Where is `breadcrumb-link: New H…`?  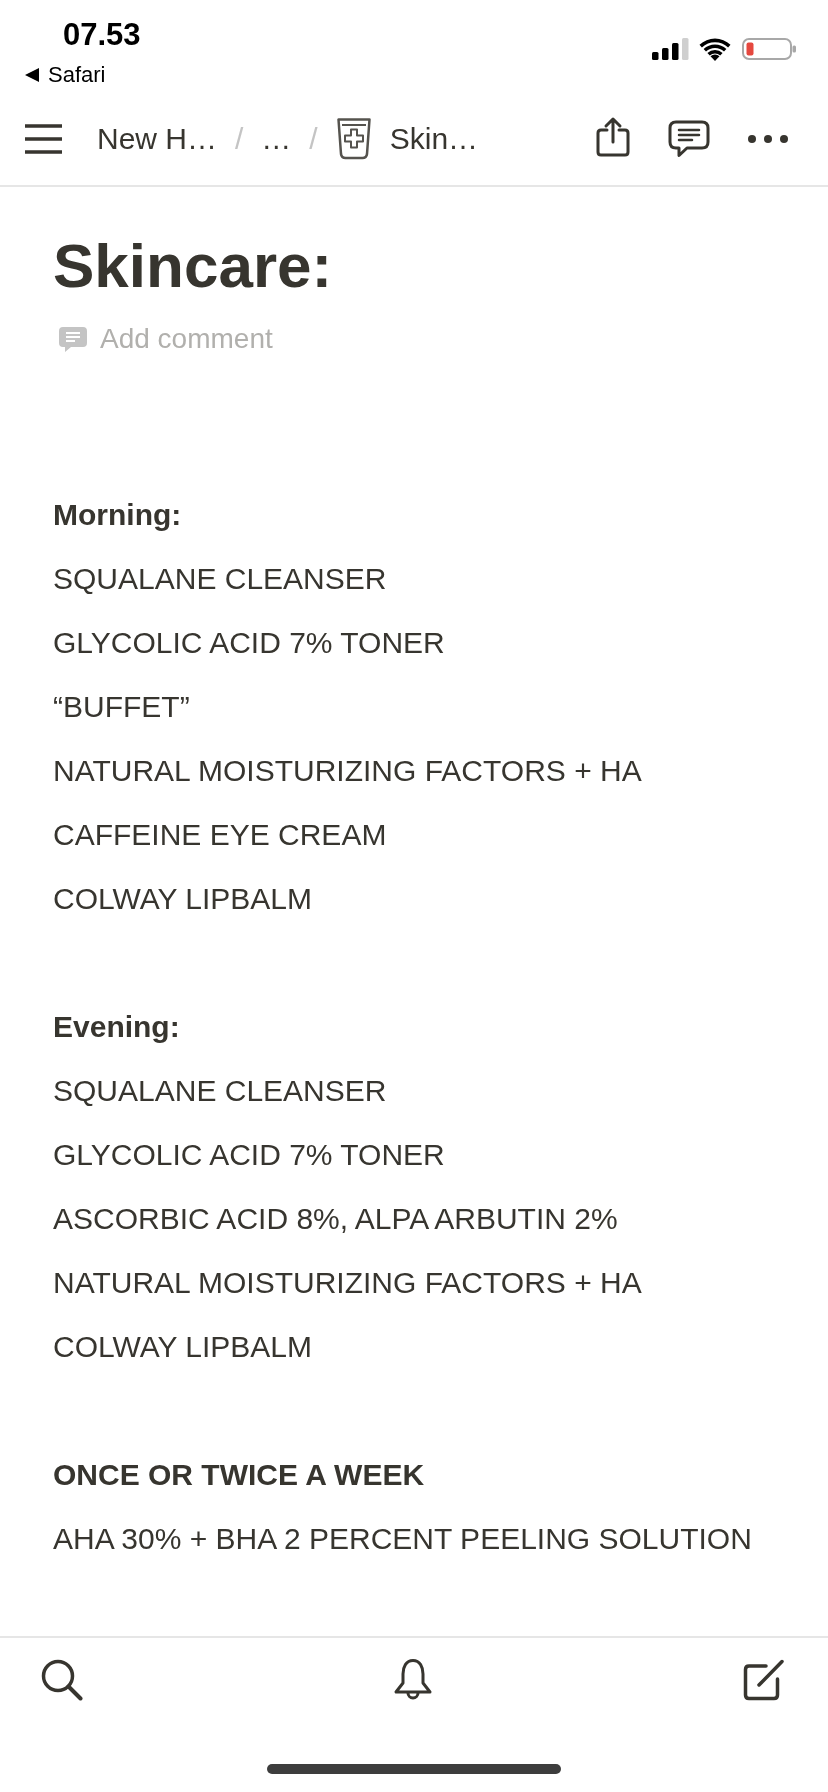 breadcrumb-link: New H… is located at coordinates (157, 138).